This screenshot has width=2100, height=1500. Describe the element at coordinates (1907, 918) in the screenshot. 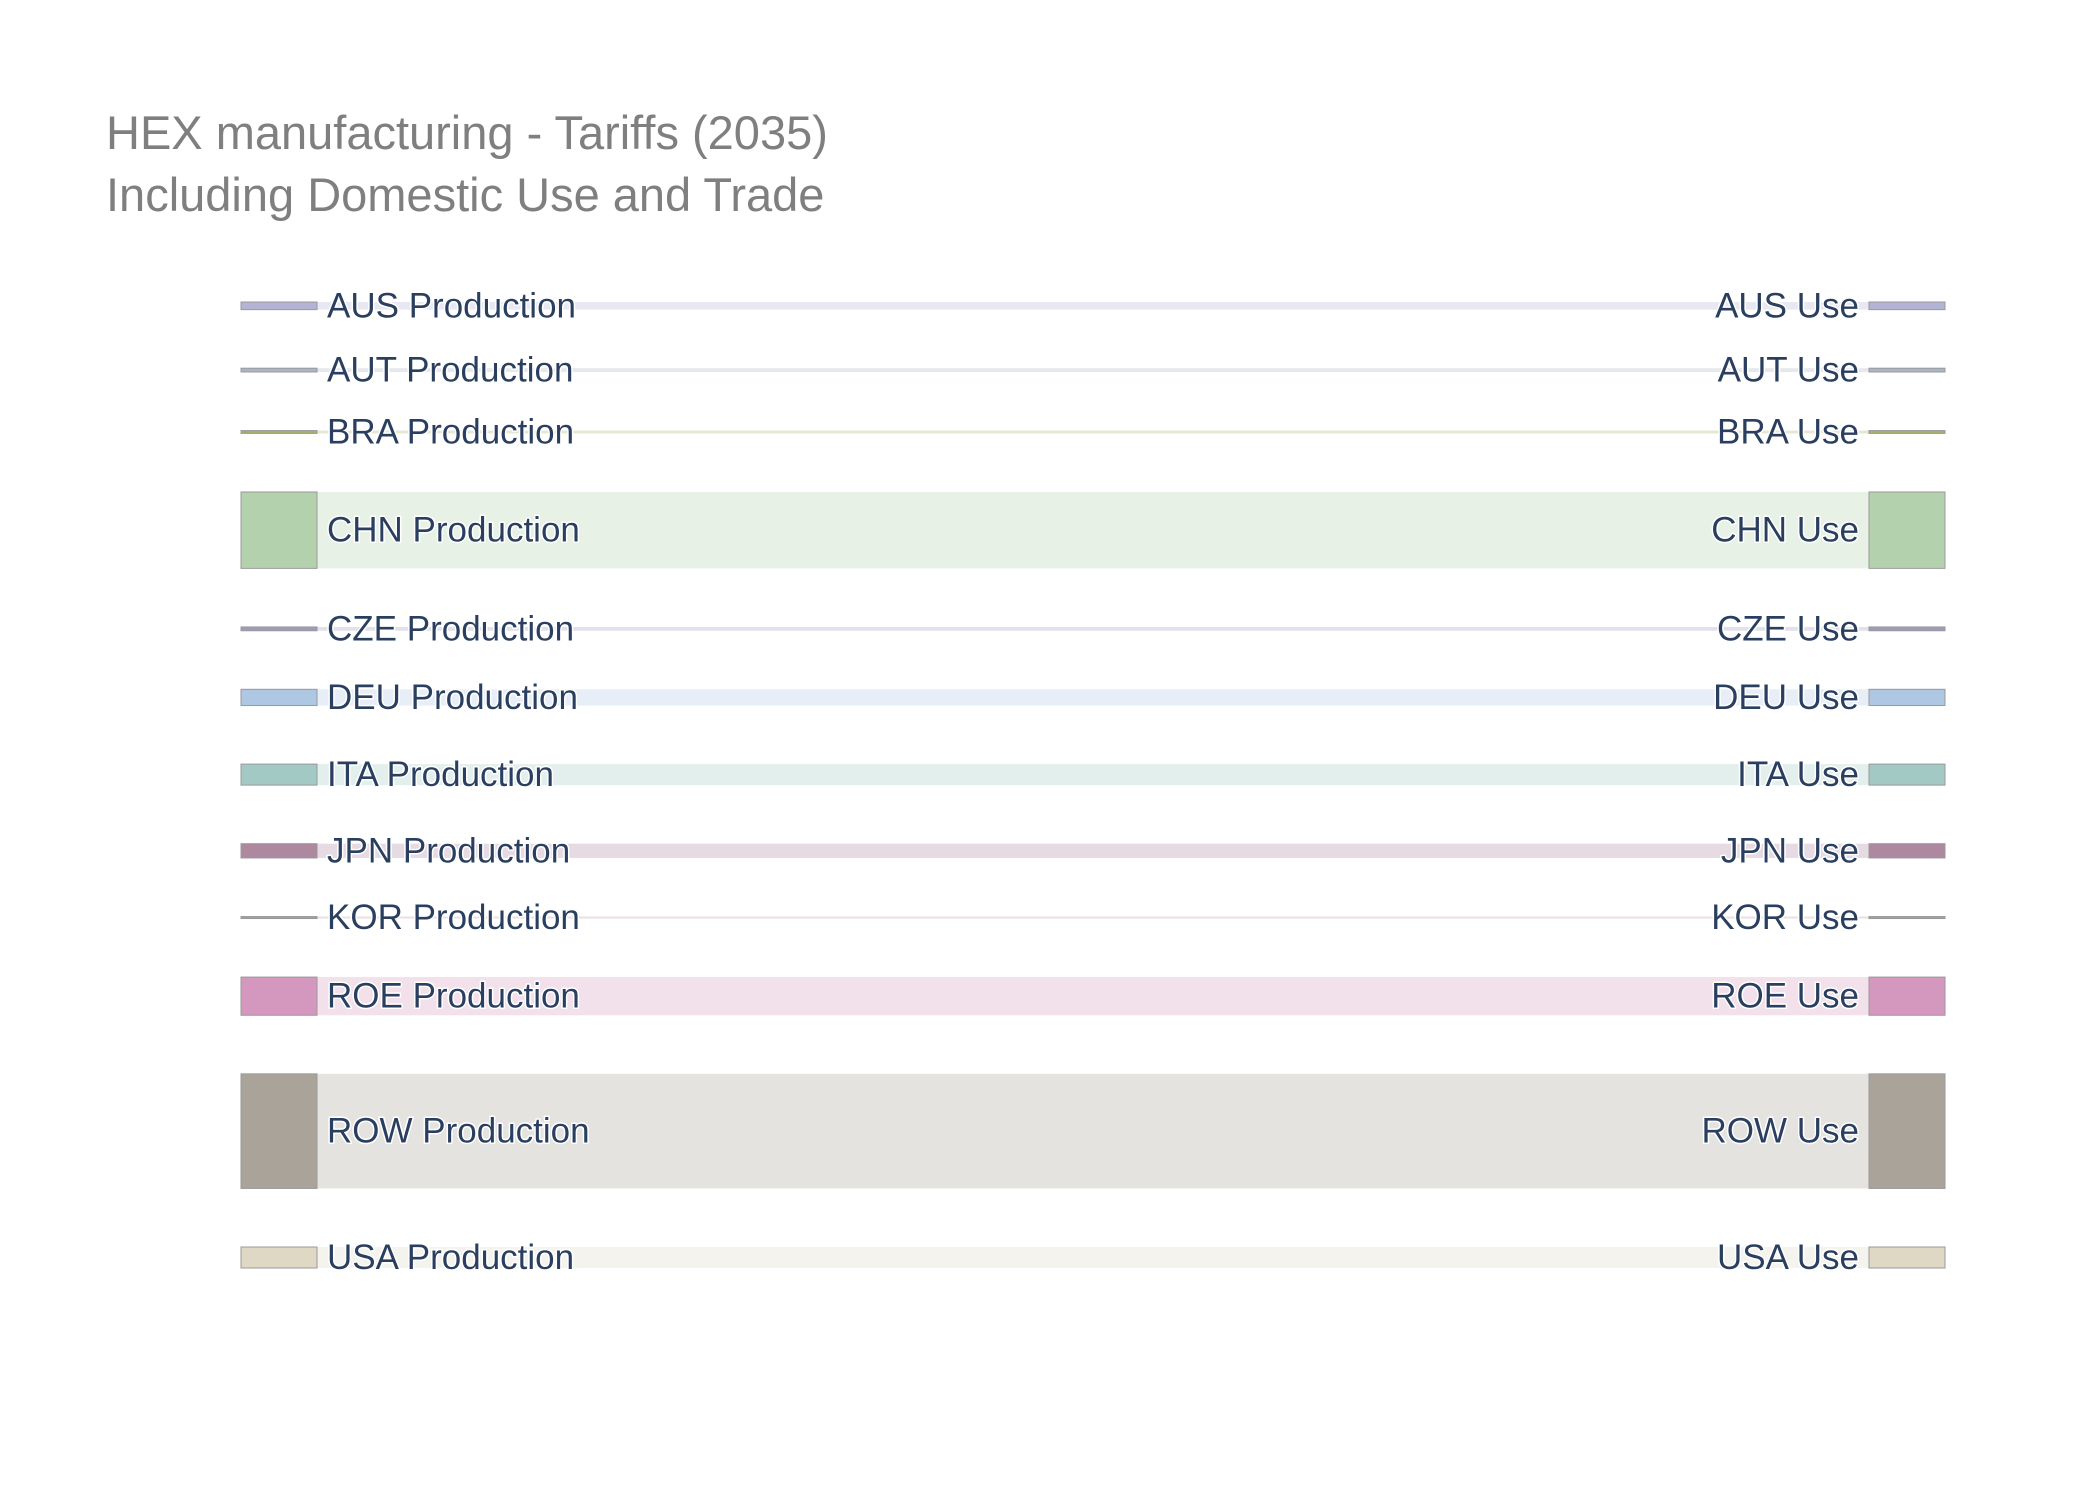

I see `node-kor-use` at that location.